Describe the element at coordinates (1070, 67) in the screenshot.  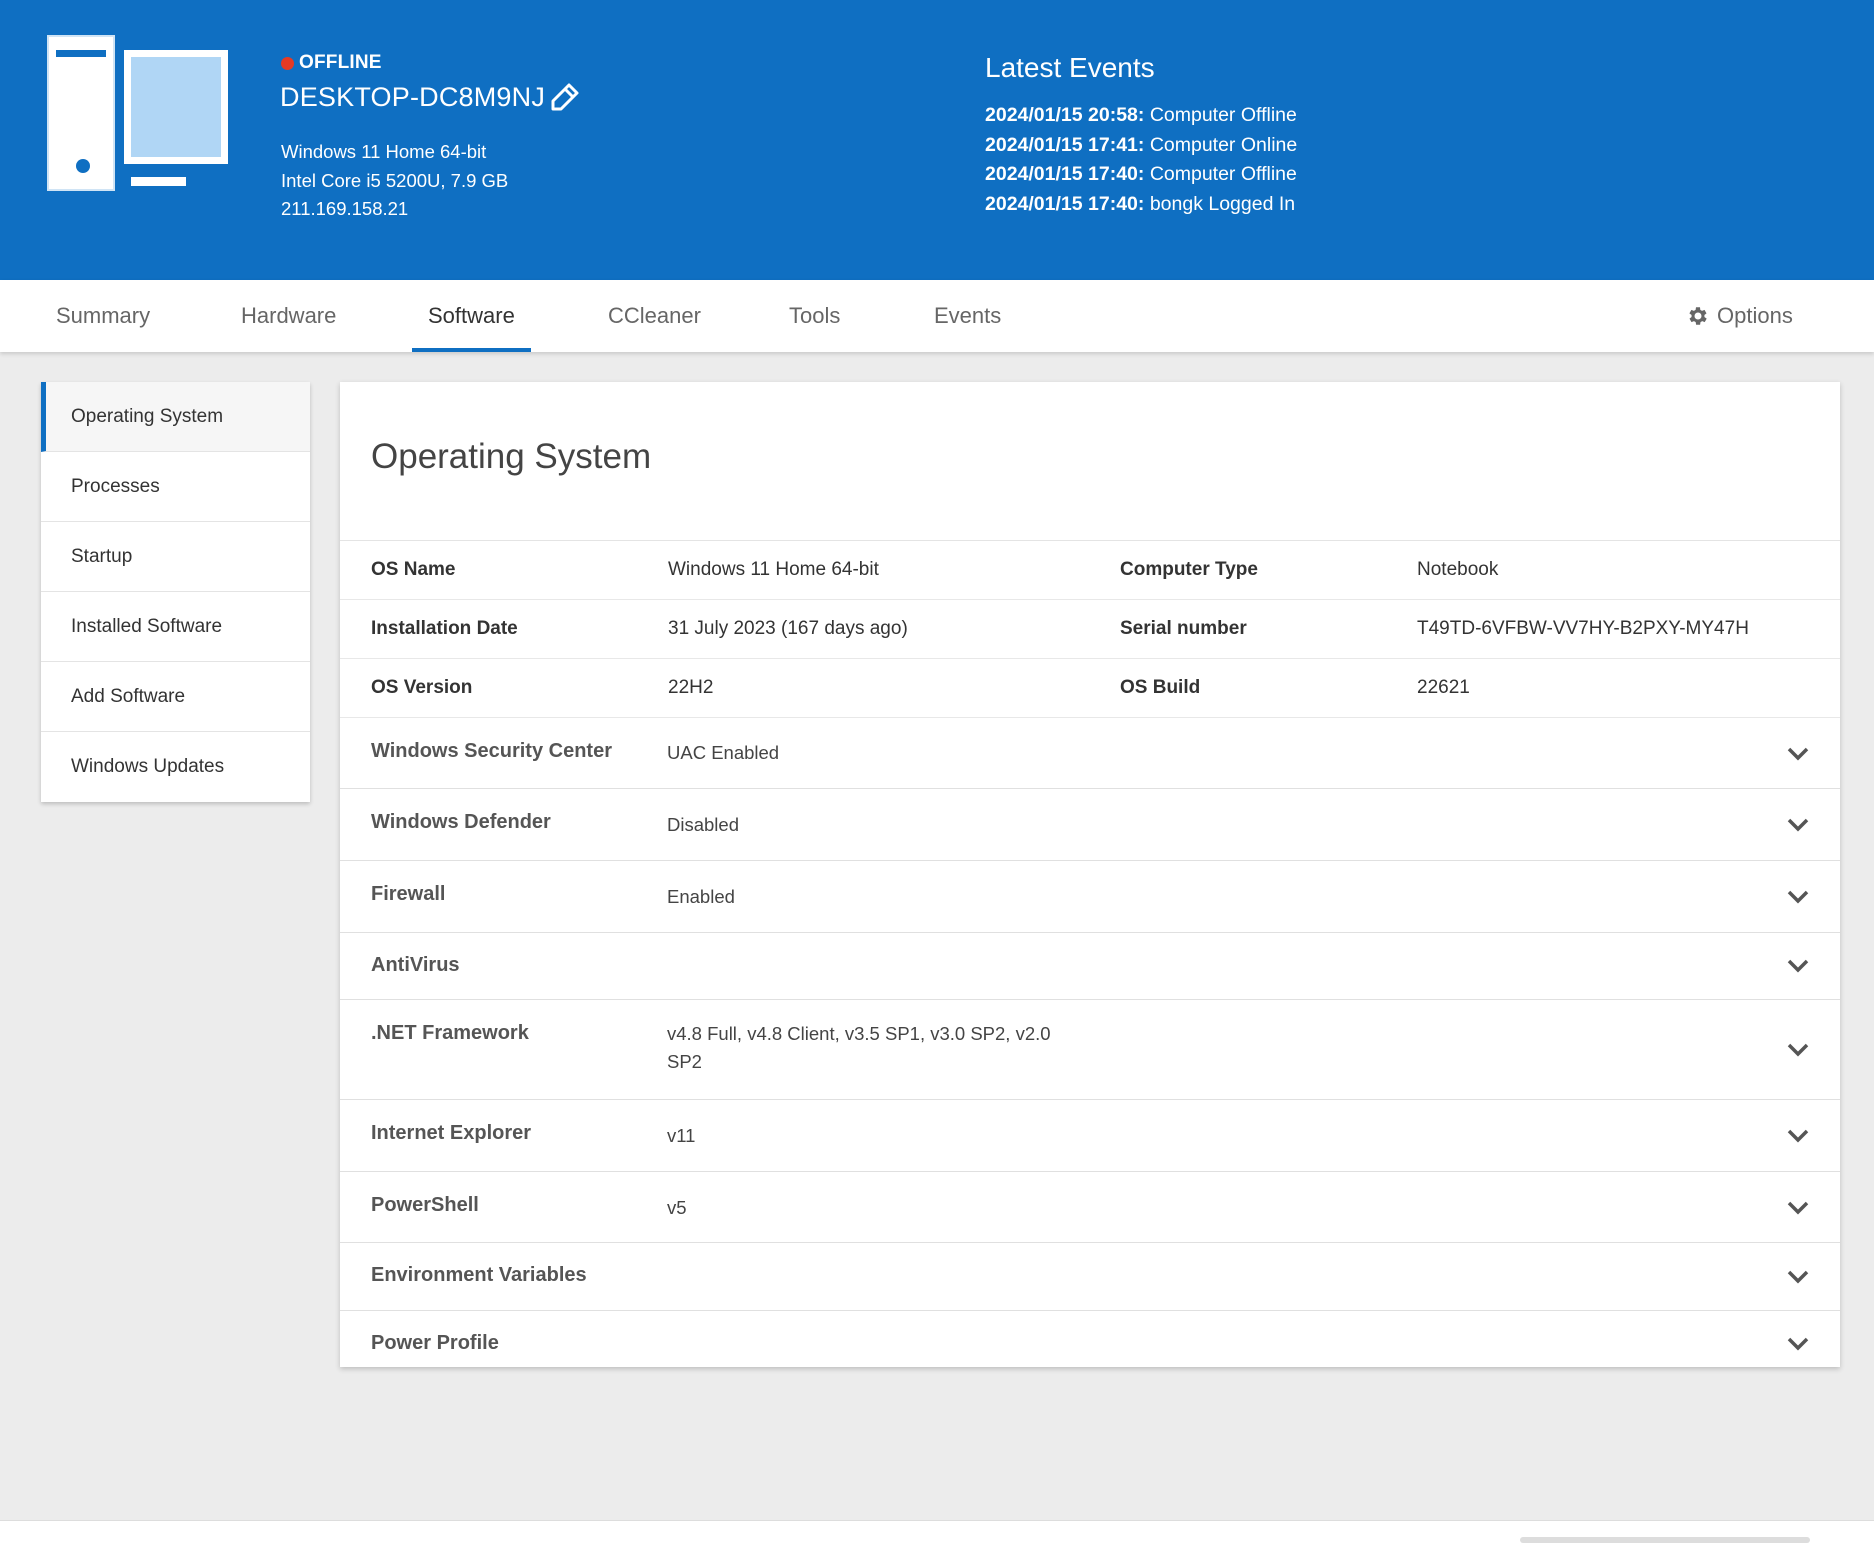
I see `latest-events-title: Latest Events` at that location.